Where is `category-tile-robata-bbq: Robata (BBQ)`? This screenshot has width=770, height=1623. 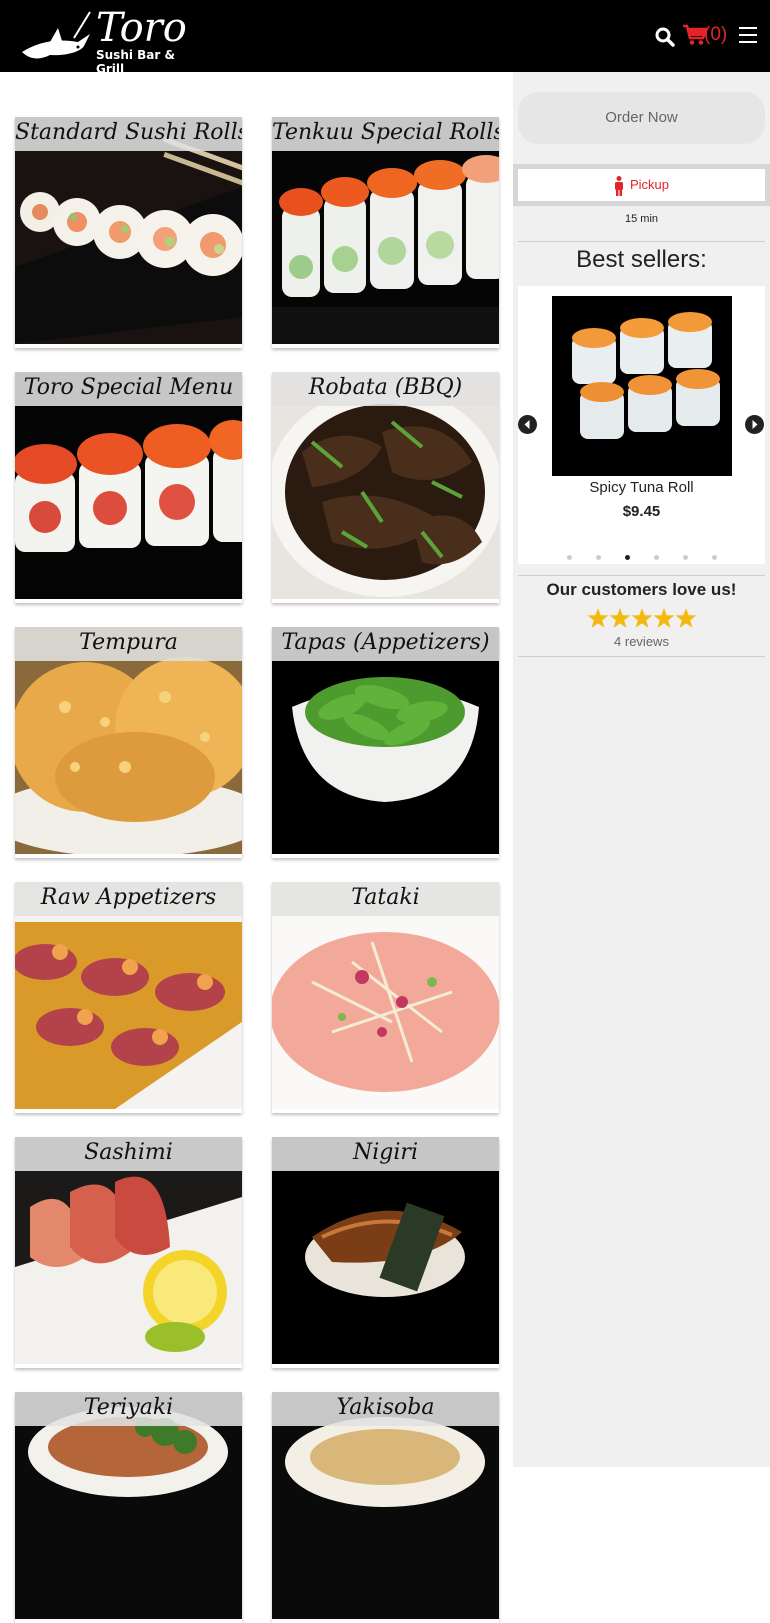
category-tile-robata-bbq: Robata (BBQ) is located at coordinates (385, 487).